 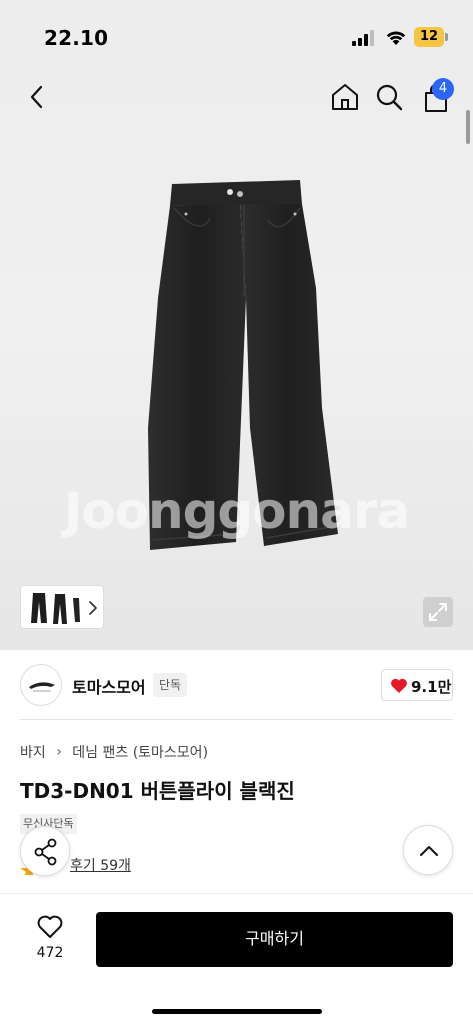 I want to click on like-button: 9.1만, so click(x=417, y=685).